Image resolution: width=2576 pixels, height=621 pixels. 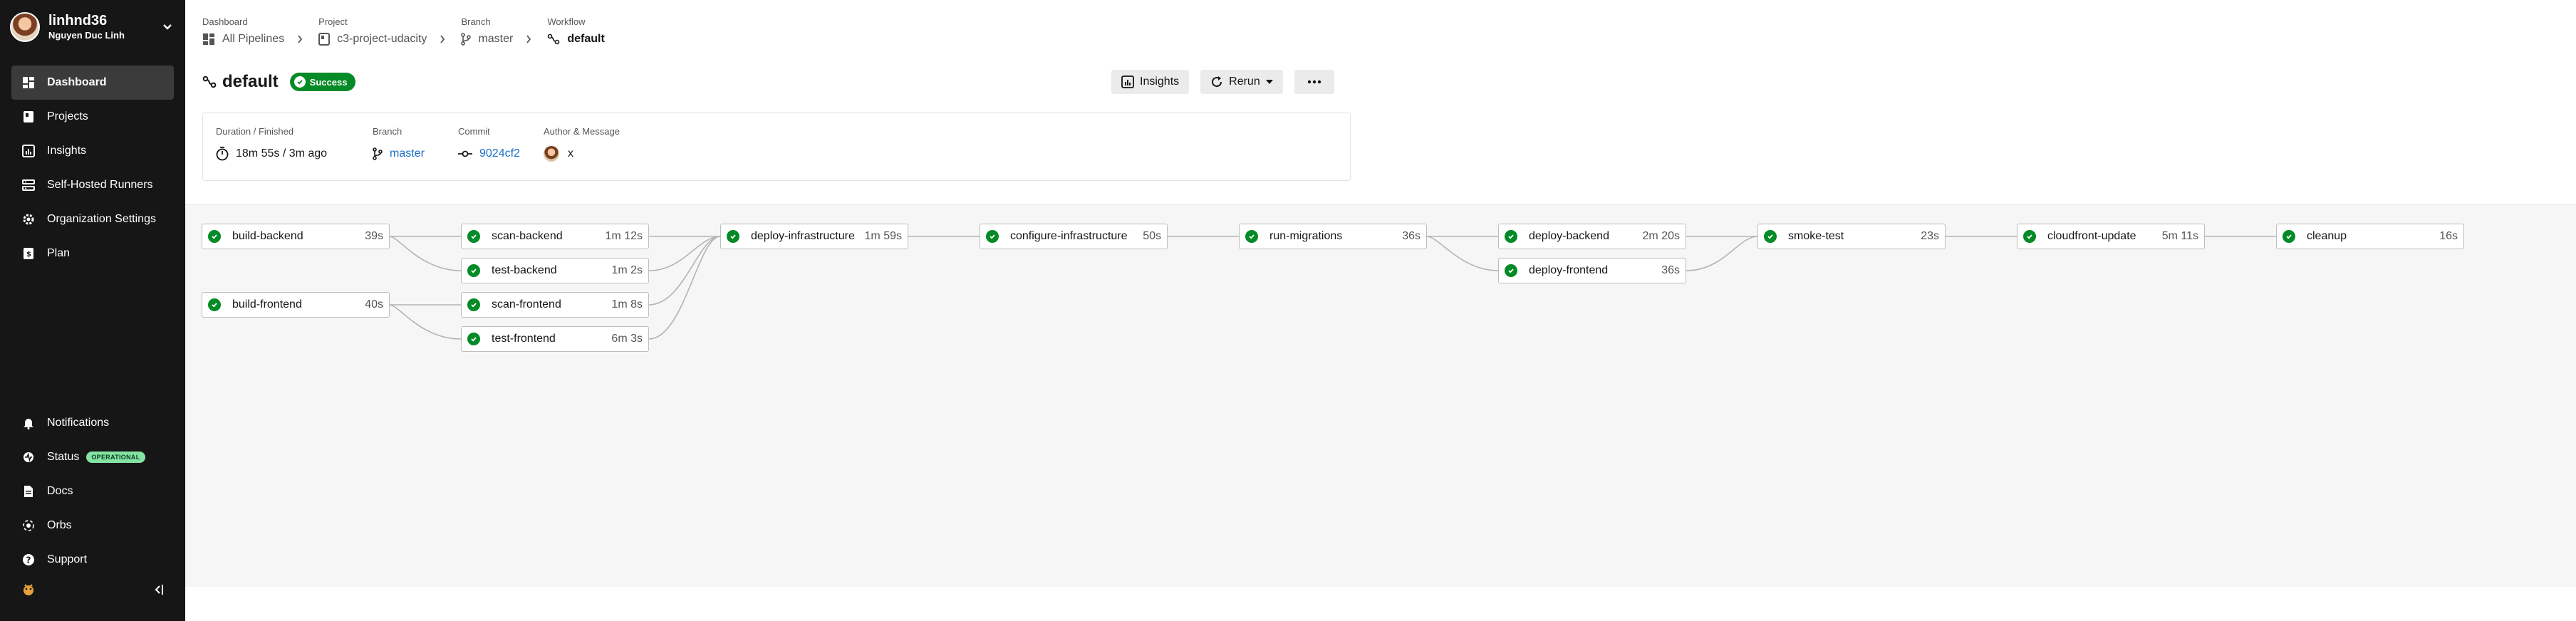 I want to click on job-deploy-backend: deploy-backend 2m 20s, so click(x=1592, y=237).